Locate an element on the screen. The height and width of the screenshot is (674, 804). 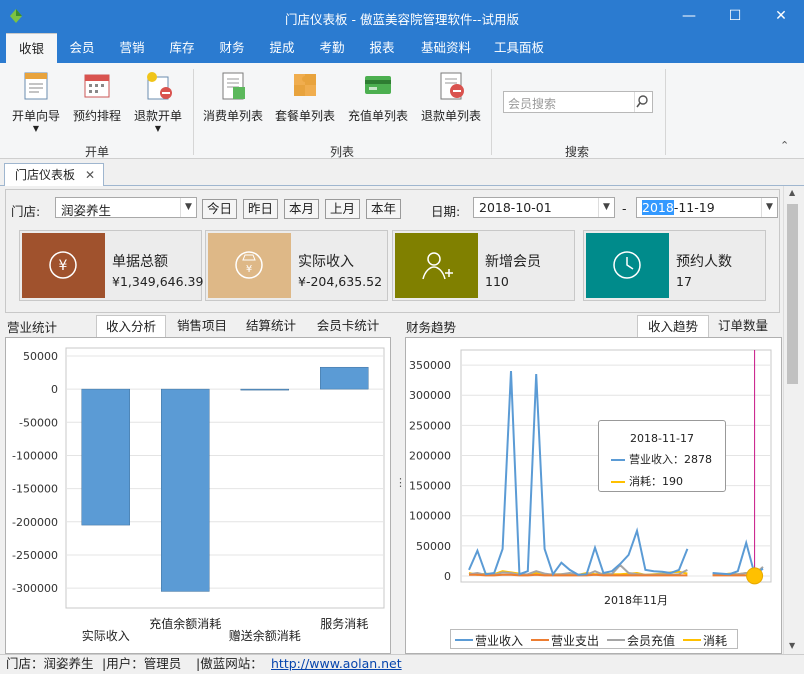
search-icon is located at coordinates (642, 101).